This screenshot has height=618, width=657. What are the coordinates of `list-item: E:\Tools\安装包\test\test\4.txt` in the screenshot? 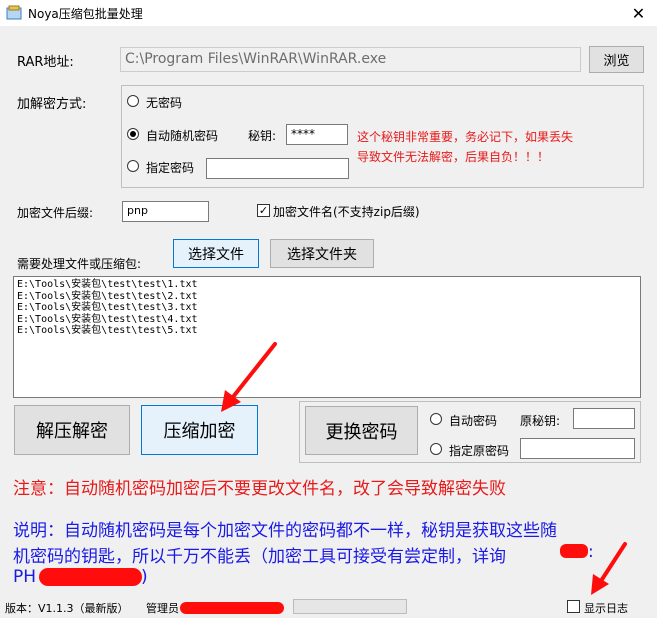 It's located at (327, 320).